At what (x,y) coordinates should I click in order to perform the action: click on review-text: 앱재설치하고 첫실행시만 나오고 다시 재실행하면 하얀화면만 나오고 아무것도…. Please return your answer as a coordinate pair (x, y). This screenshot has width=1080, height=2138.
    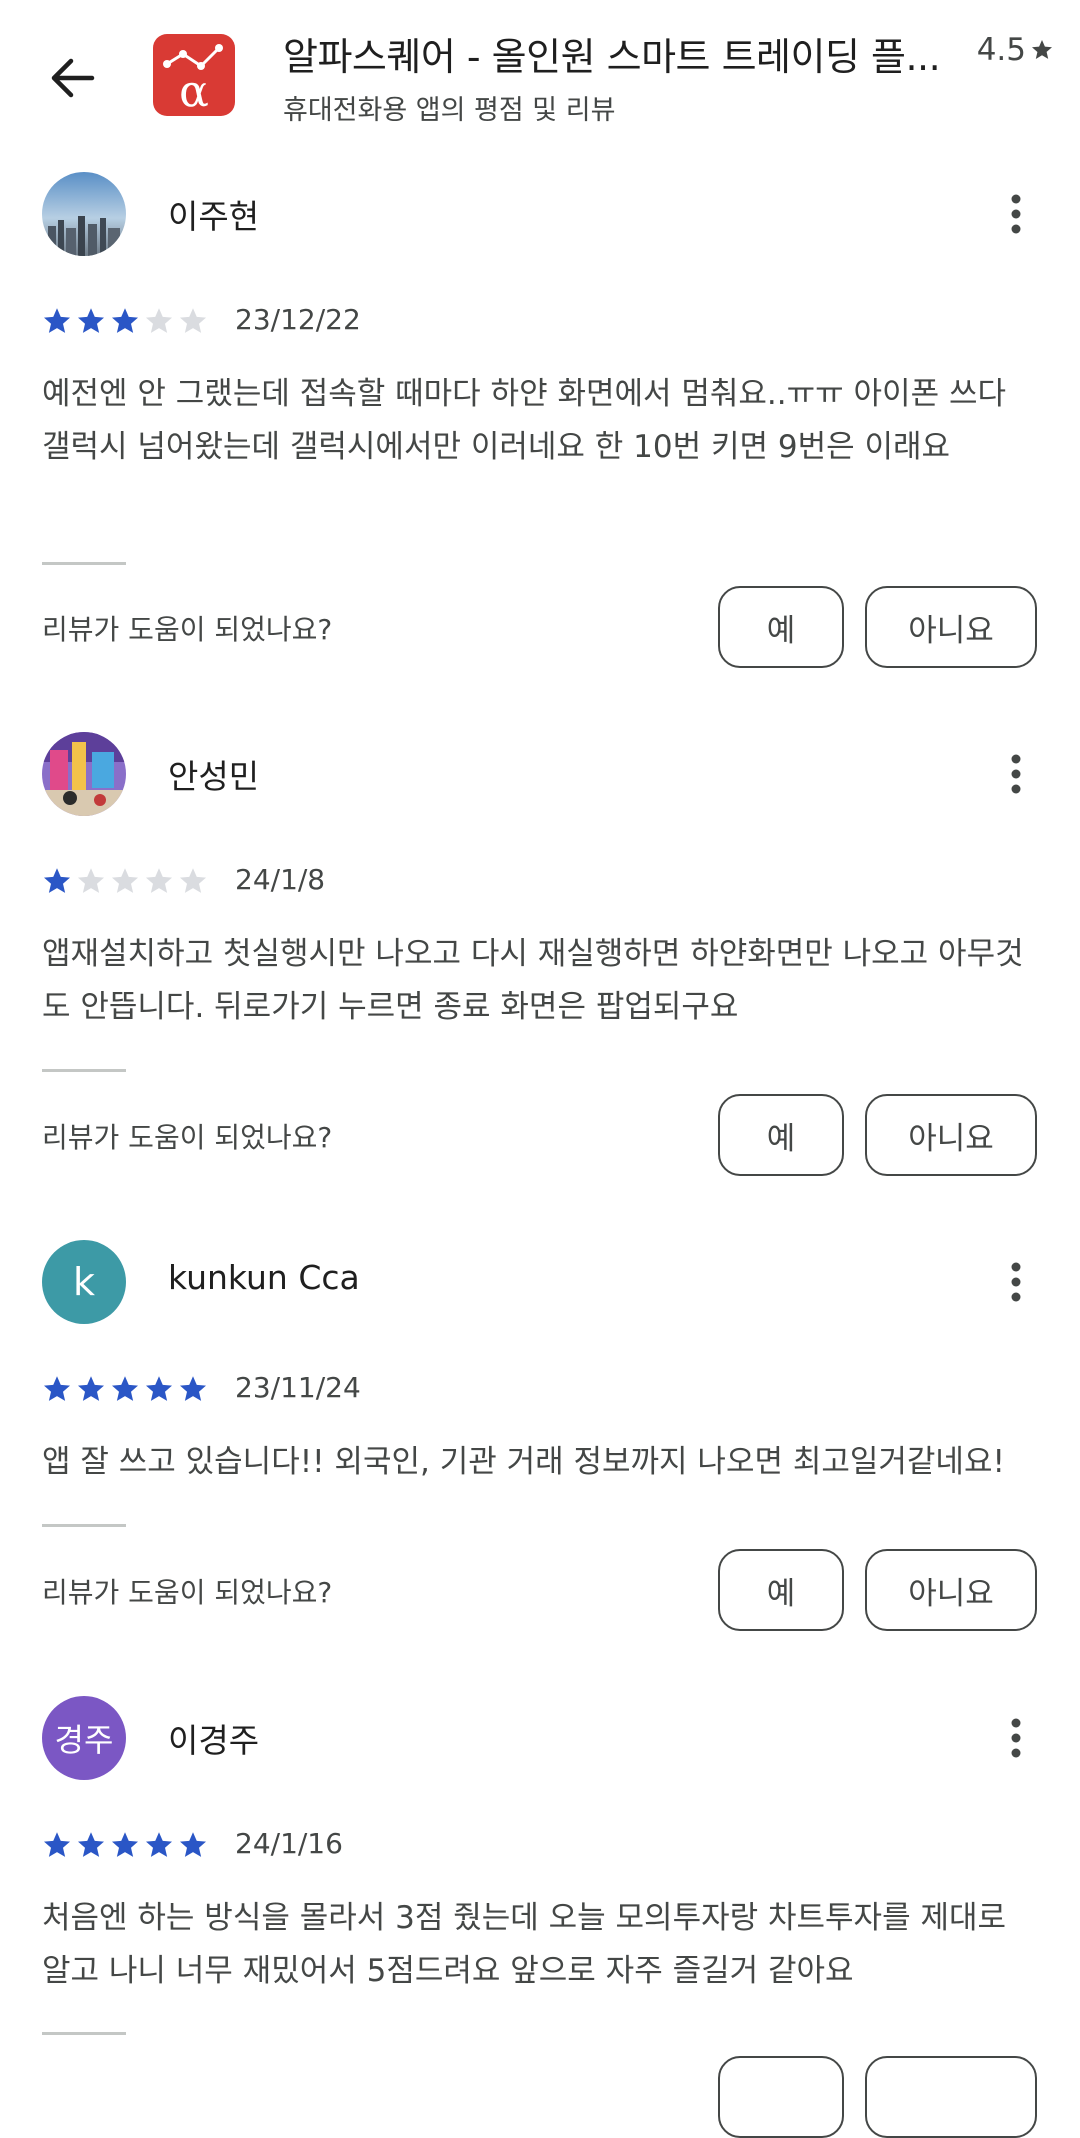
    Looking at the image, I should click on (533, 980).